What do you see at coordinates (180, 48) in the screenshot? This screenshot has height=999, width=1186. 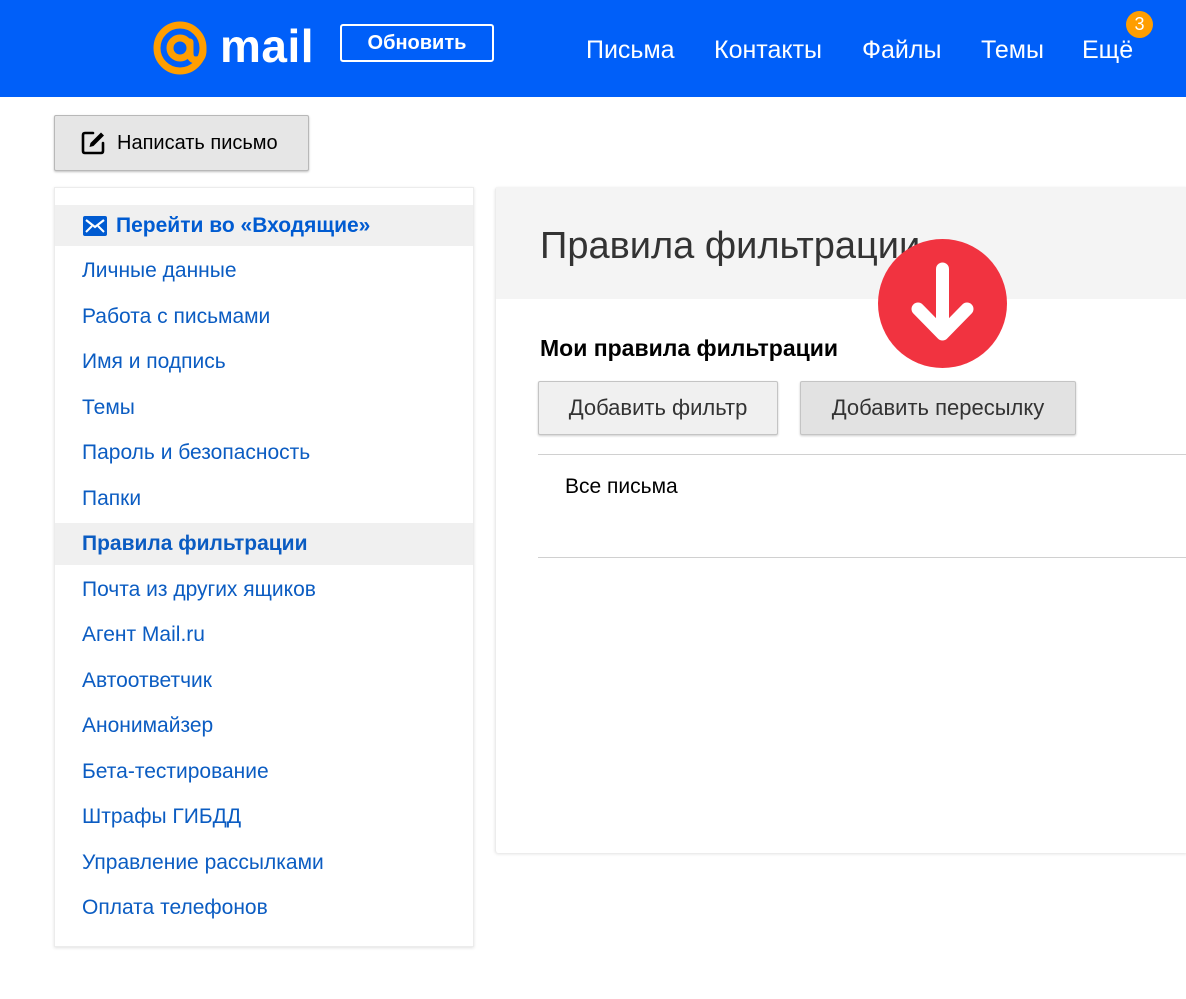 I see `at-sign-icon` at bounding box center [180, 48].